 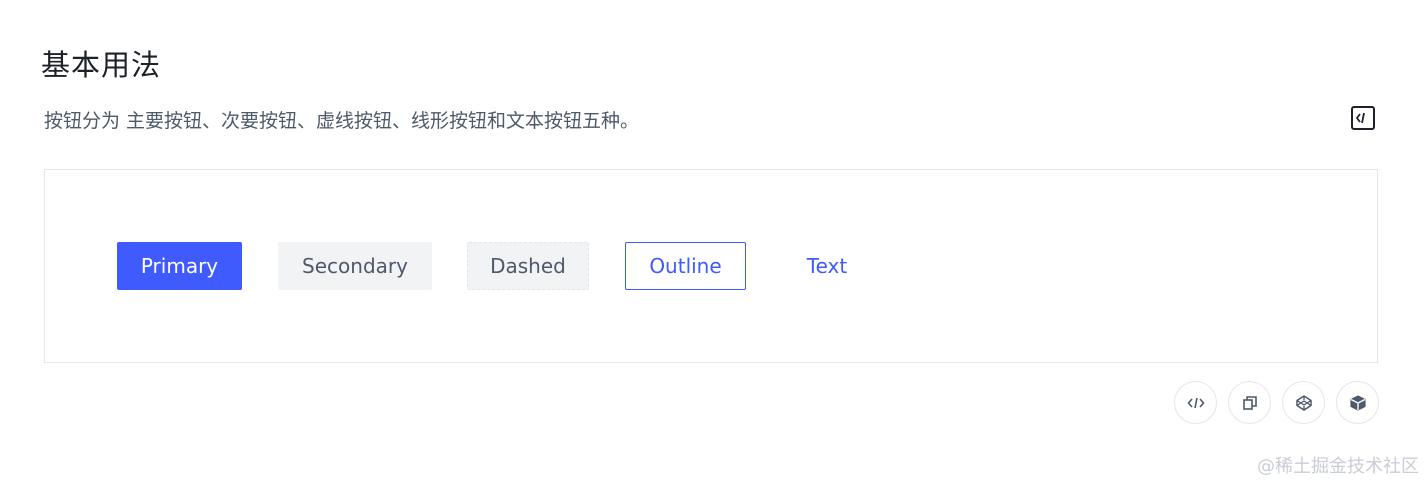 I want to click on show-code-button, so click(x=1195, y=402).